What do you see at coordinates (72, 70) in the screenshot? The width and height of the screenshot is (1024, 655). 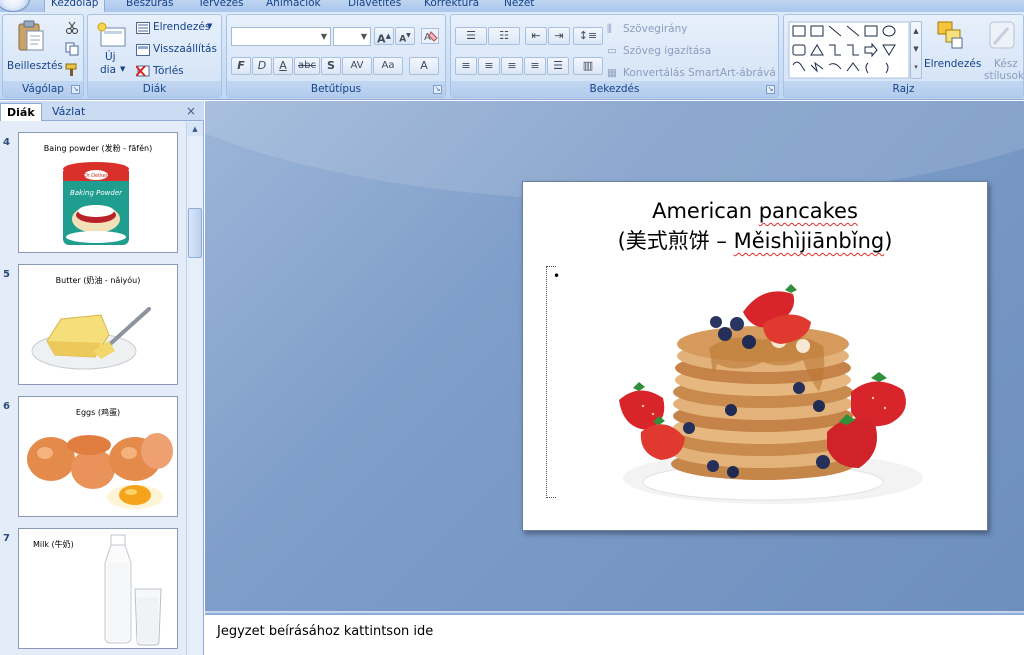 I see `format-painter-icon` at bounding box center [72, 70].